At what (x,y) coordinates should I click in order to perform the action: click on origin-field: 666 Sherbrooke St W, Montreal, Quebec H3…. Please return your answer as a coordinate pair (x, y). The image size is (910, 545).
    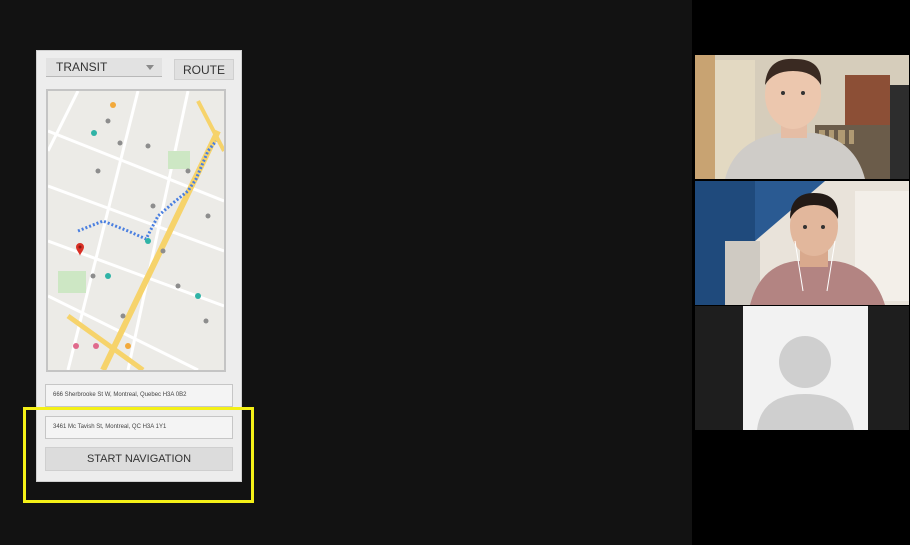
    Looking at the image, I should click on (139, 395).